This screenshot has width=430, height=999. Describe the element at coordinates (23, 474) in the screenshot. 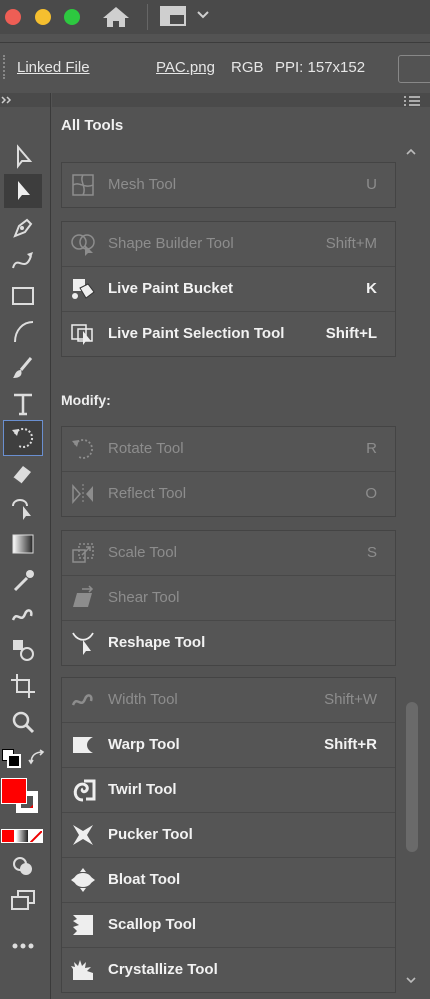

I see `eraser-tool` at that location.